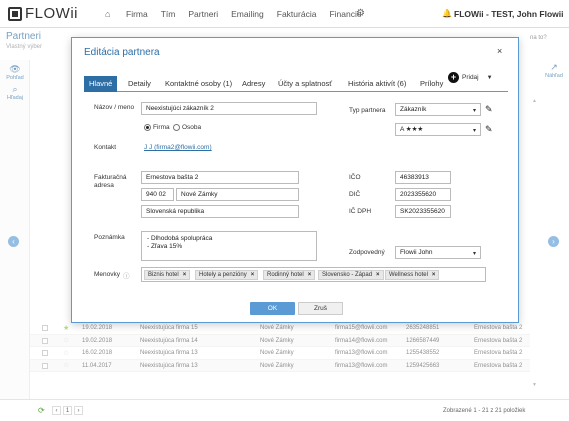  I want to click on dialog-title: Editácia partnera, so click(122, 52).